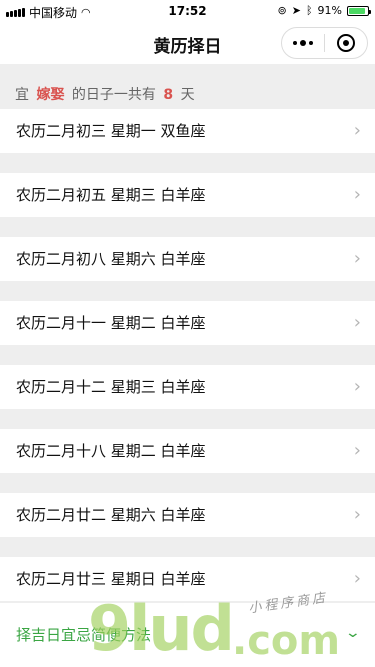 This screenshot has width=375, height=667. Describe the element at coordinates (111, 387) in the screenshot. I see `day-item-label: 农历二月十二 星期三 白羊座` at that location.